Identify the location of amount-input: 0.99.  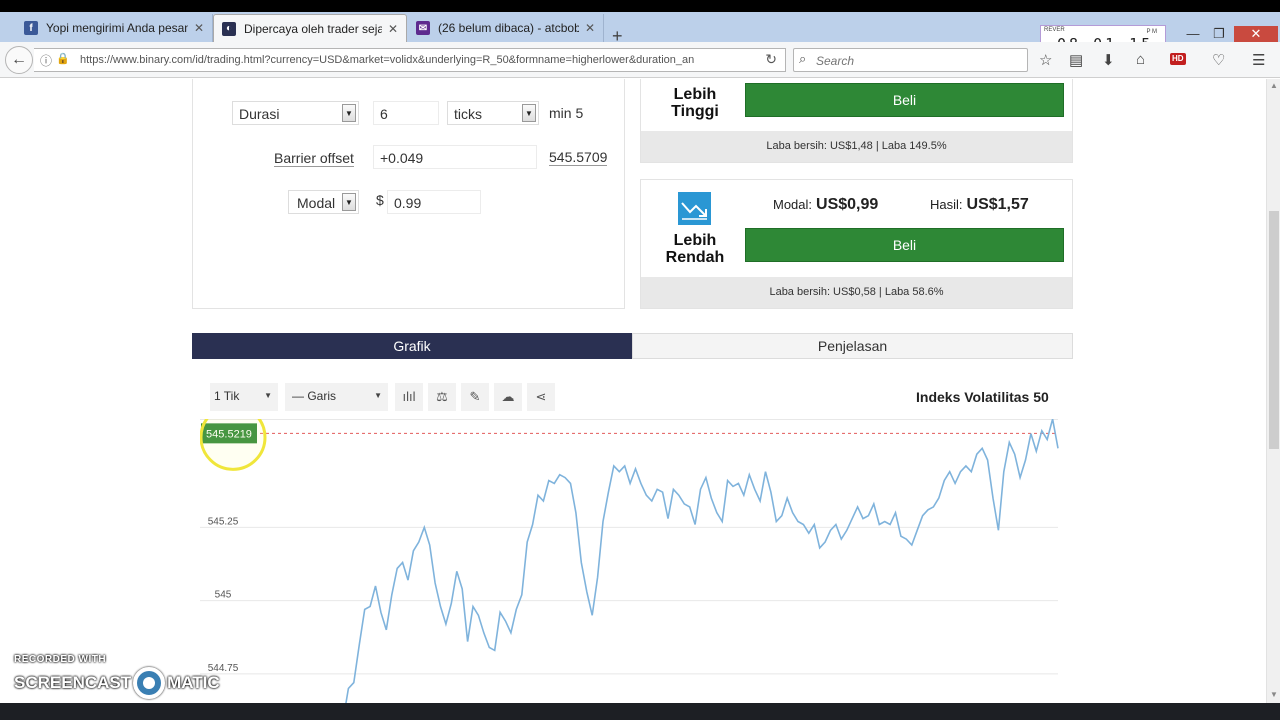
(434, 202).